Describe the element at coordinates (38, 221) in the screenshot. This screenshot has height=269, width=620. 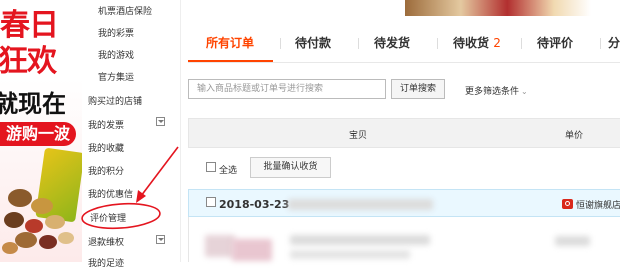
I see `mixed-nuts-image` at that location.